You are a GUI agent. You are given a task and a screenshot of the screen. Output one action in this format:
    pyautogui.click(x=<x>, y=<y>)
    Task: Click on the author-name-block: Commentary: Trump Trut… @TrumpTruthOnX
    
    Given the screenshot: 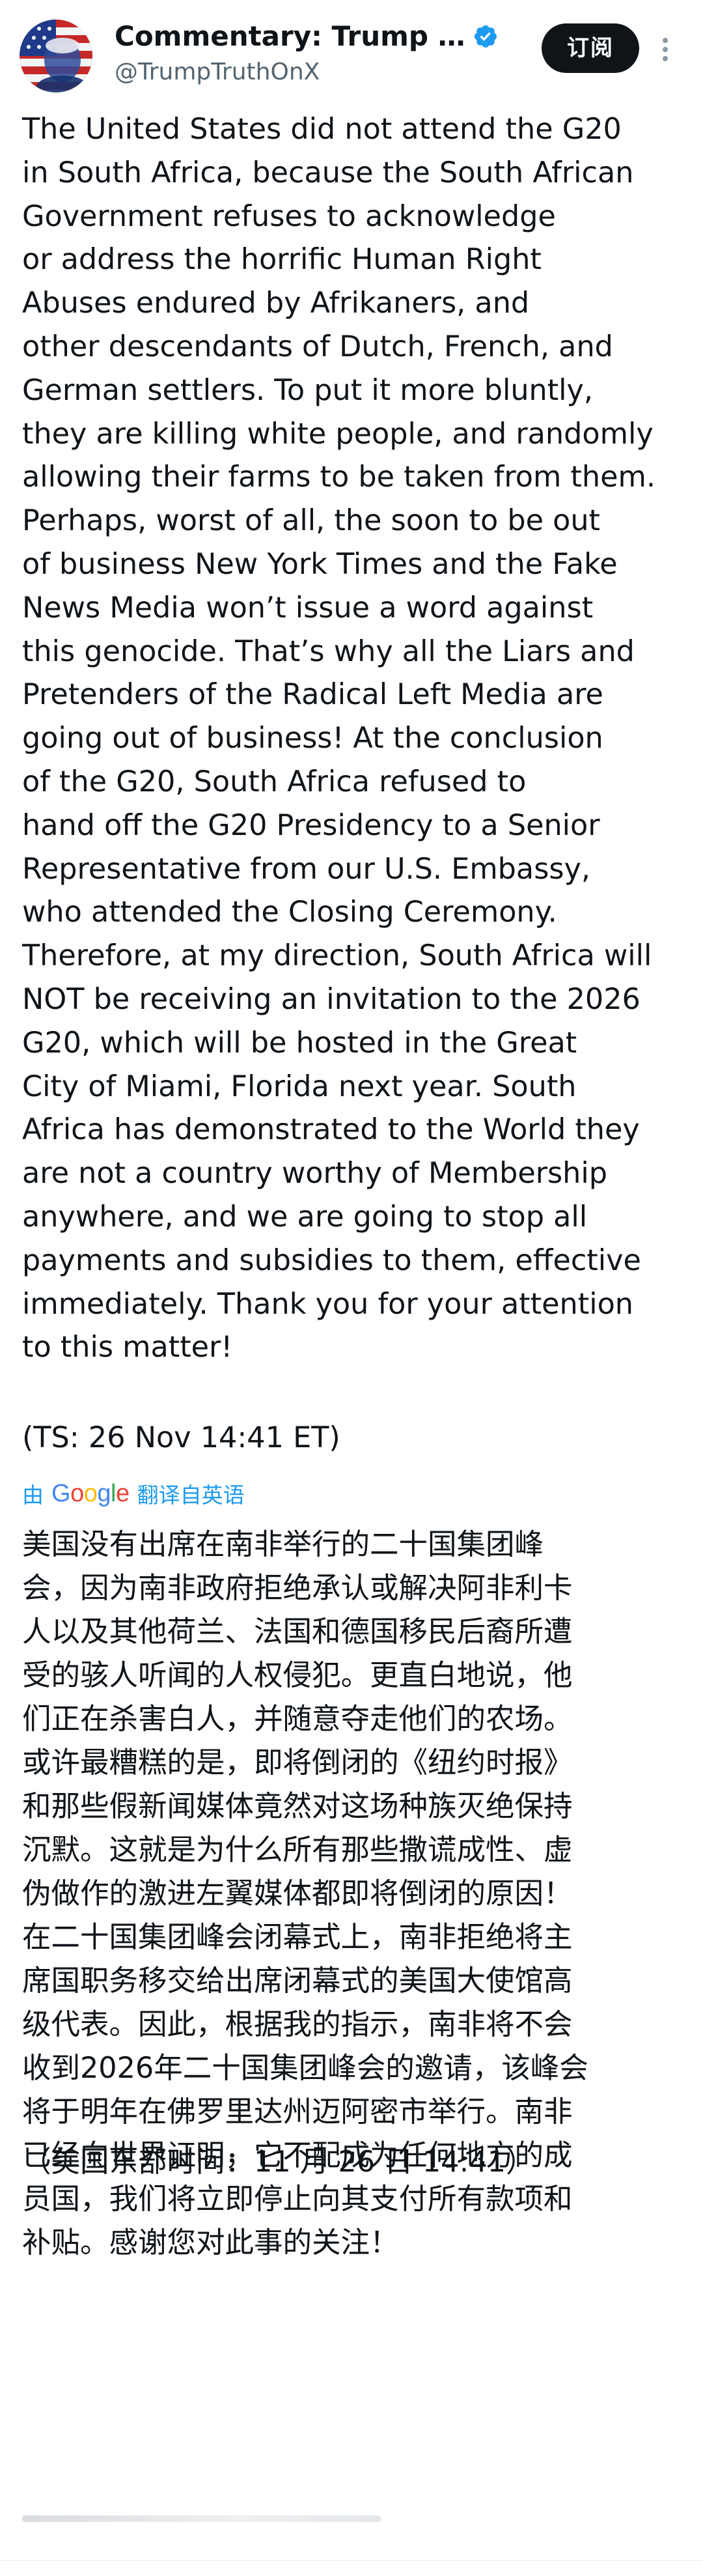 What is the action you would take?
    pyautogui.click(x=323, y=53)
    